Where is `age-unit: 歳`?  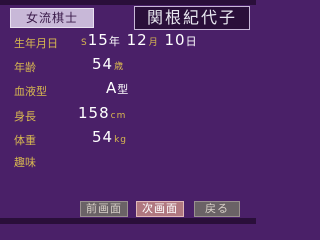 age-unit: 歳 is located at coordinates (119, 67).